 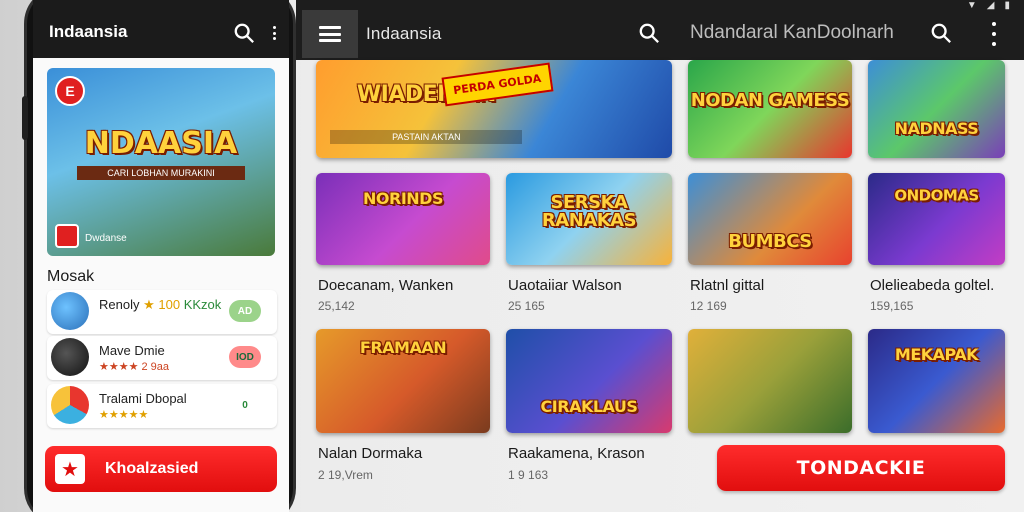 What do you see at coordinates (160, 304) in the screenshot?
I see `item-name: Renoly ★ 100 KKzok` at bounding box center [160, 304].